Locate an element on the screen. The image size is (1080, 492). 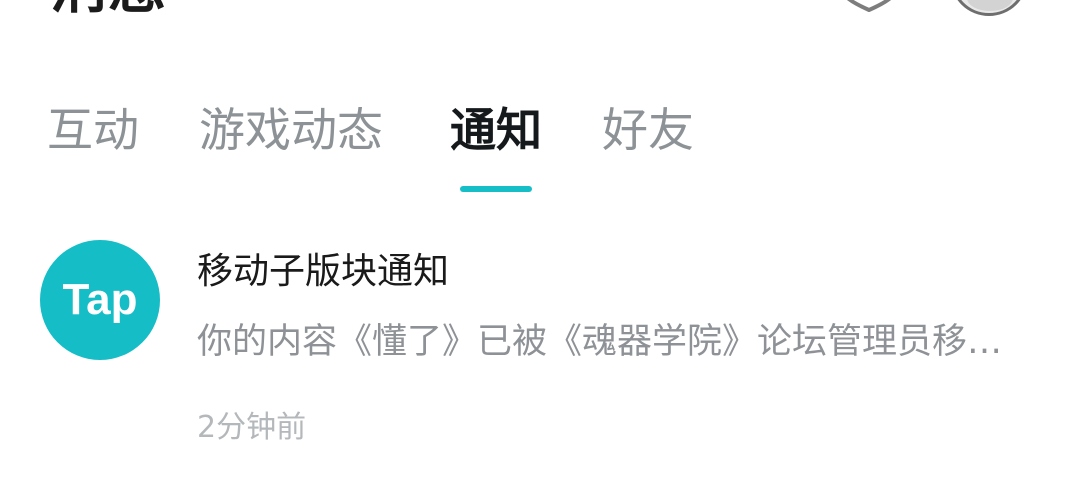
avatar is located at coordinates (989, 8).